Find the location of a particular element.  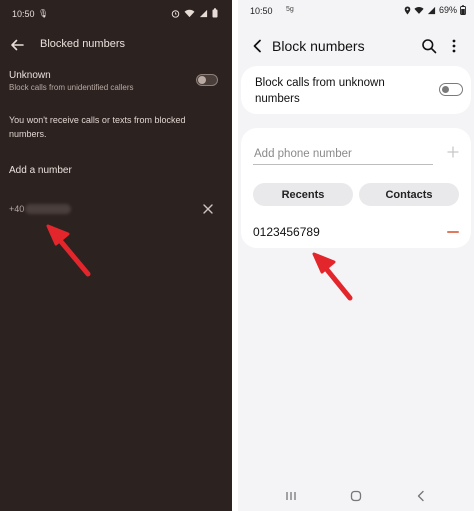

unknown-callers-subtitle: Block calls from unidentified callers is located at coordinates (71, 87).